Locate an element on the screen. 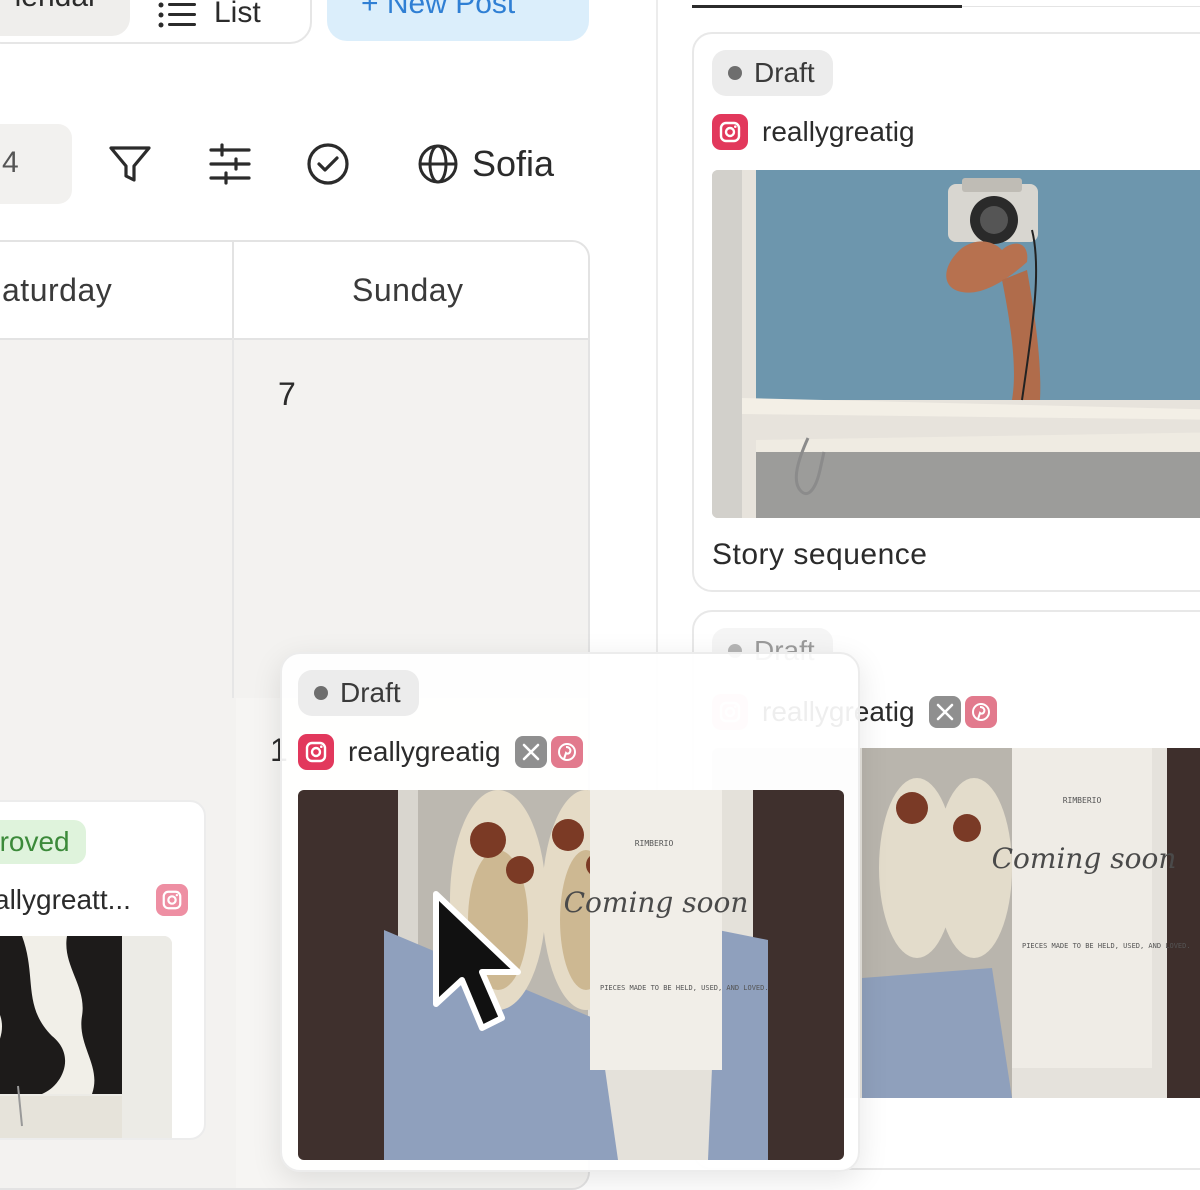 The height and width of the screenshot is (1190, 1200). camera-photo-image is located at coordinates (956, 344).